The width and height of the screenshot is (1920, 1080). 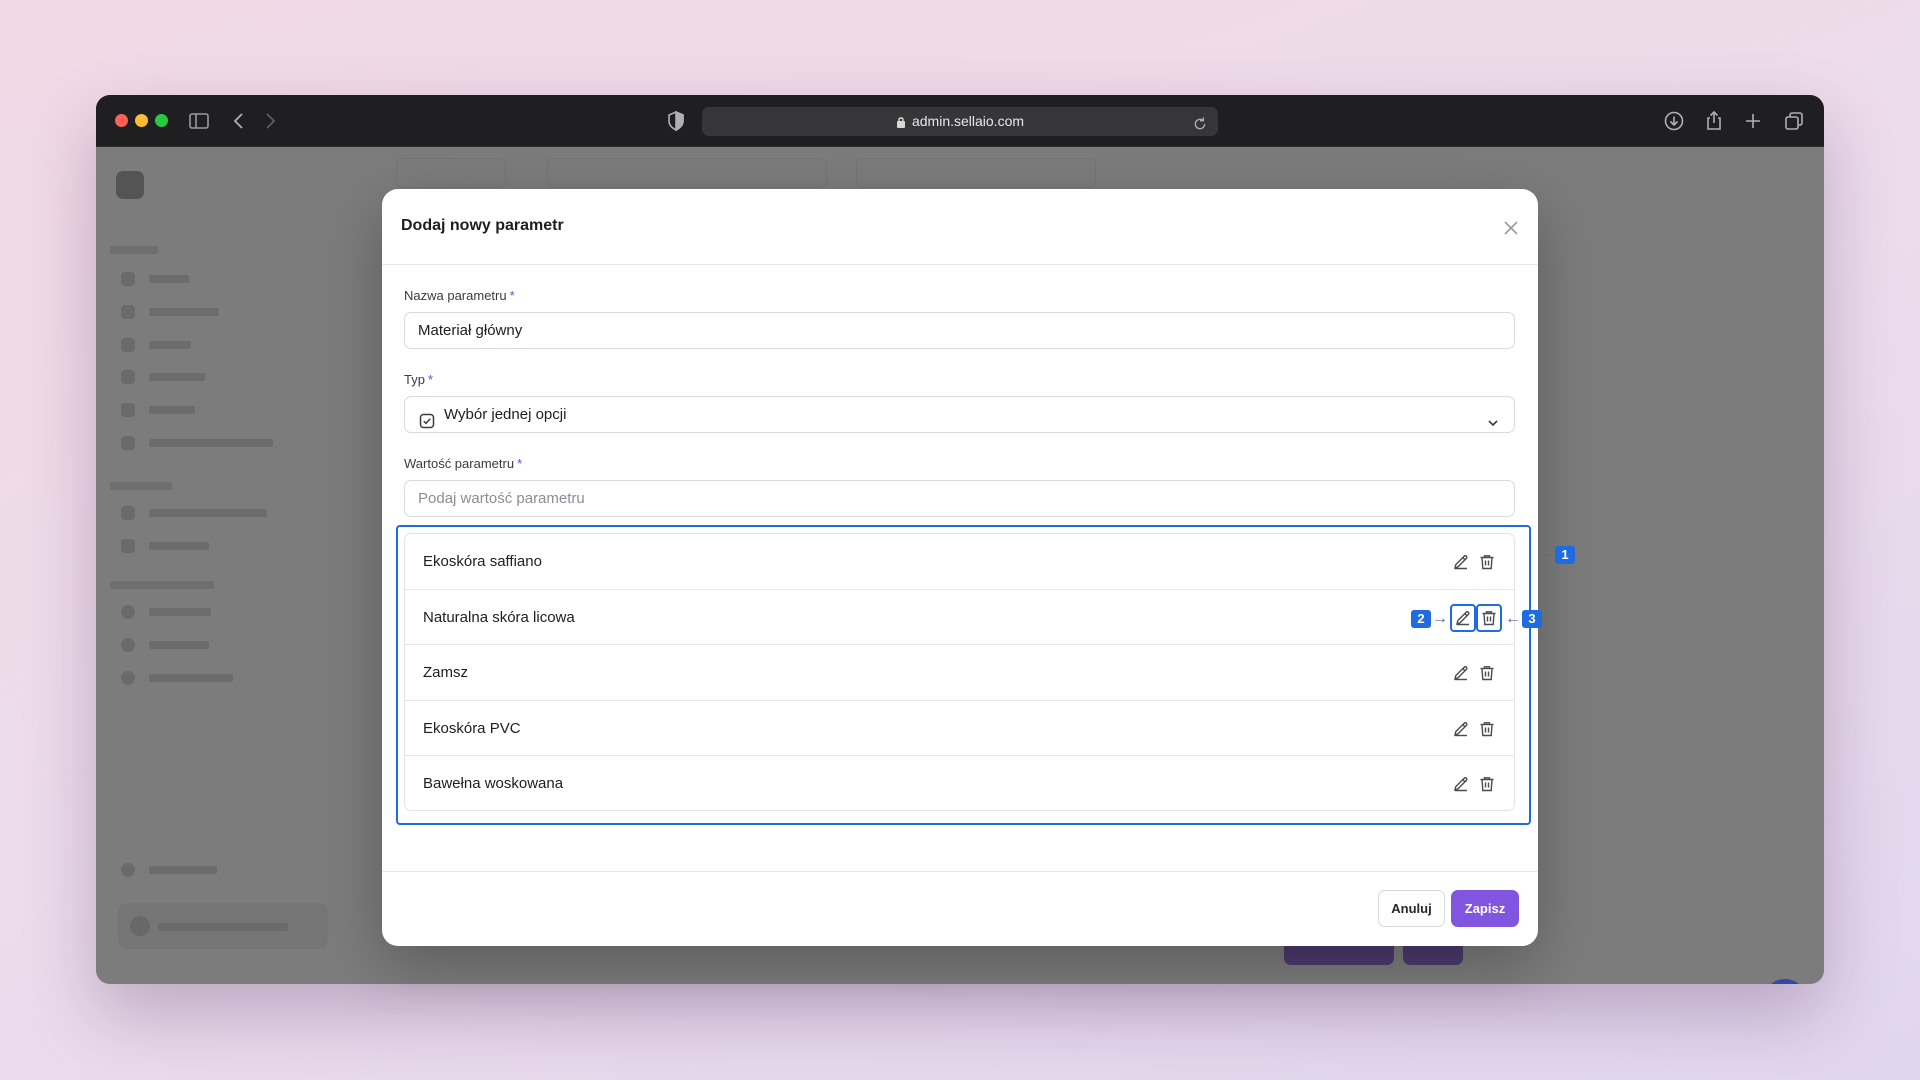 I want to click on reload-icon, so click(x=1200, y=127).